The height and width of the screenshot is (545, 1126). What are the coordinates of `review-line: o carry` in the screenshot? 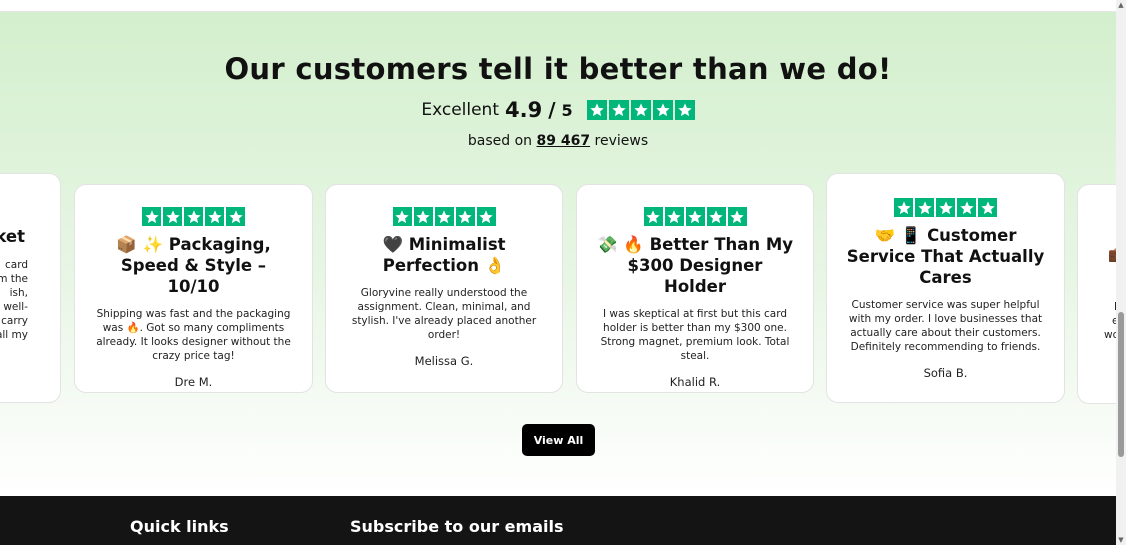 It's located at (14, 321).